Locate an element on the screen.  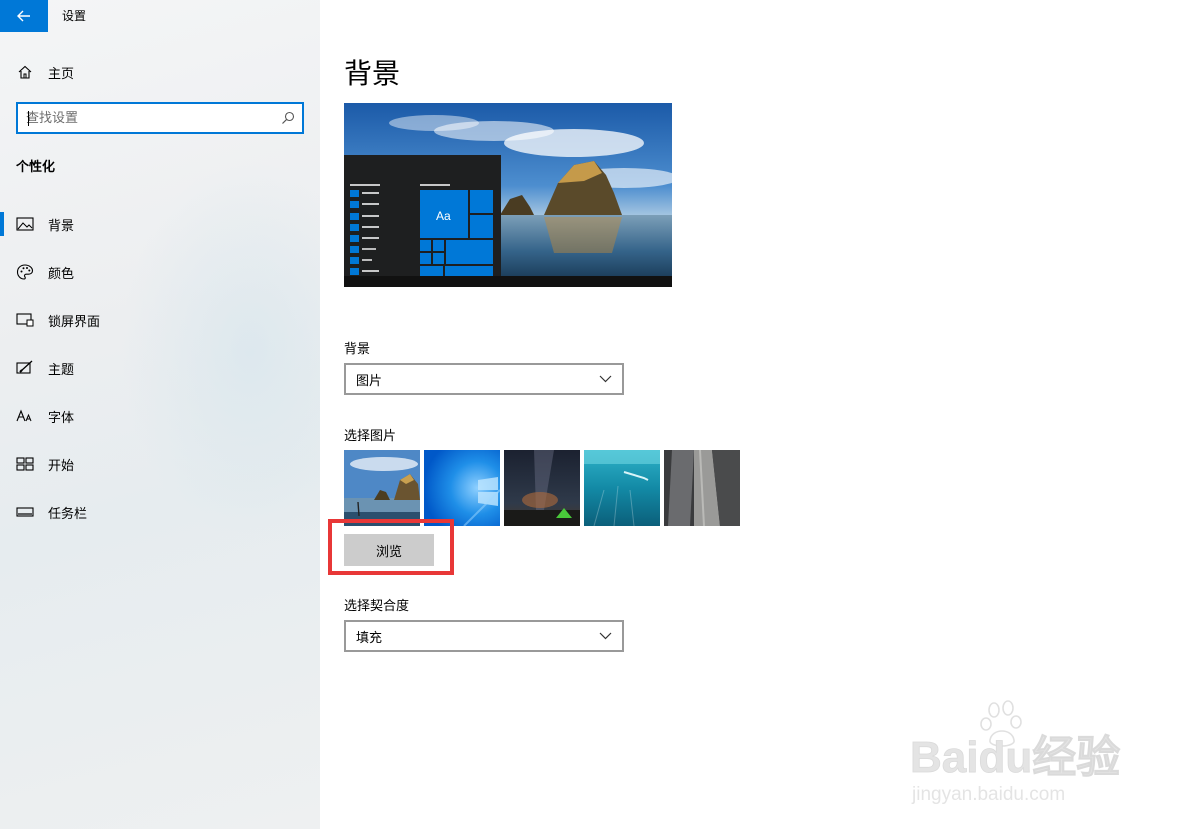
beach-rock-thumbnail is located at coordinates (382, 488).